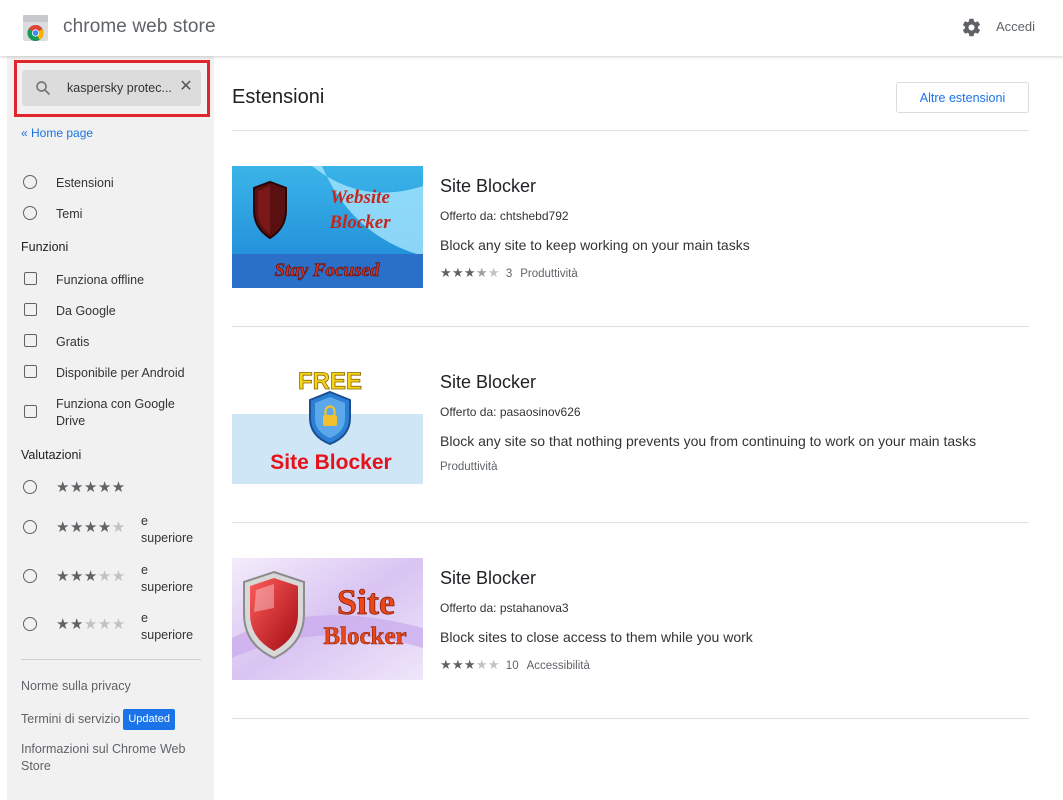 This screenshot has width=1063, height=800. I want to click on signin-link: Accedi, so click(1015, 26).